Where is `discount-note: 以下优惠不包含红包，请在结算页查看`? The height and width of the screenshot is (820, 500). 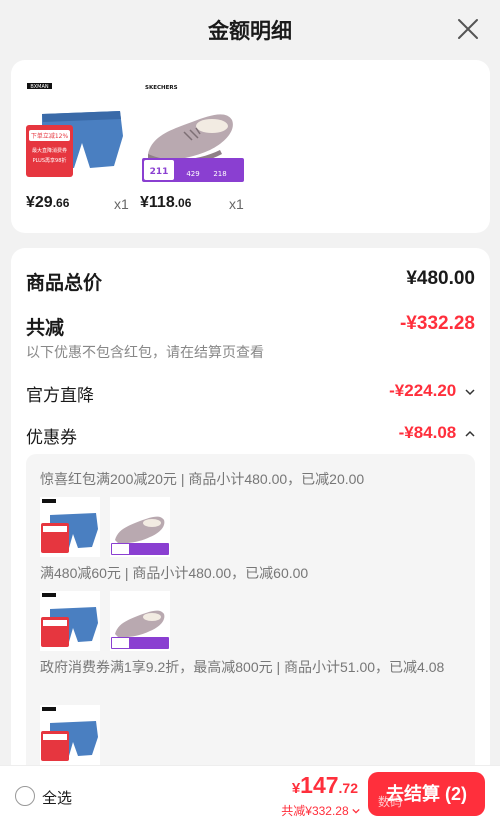
discount-note: 以下优惠不包含红包，请在结算页查看 is located at coordinates (145, 352).